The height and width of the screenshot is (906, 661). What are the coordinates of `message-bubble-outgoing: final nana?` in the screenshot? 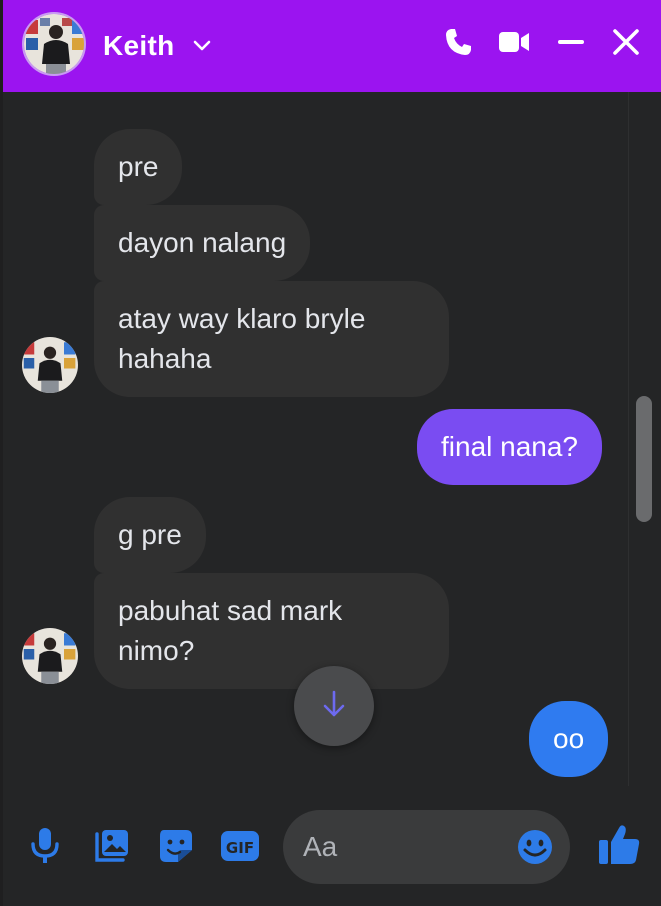 It's located at (510, 447).